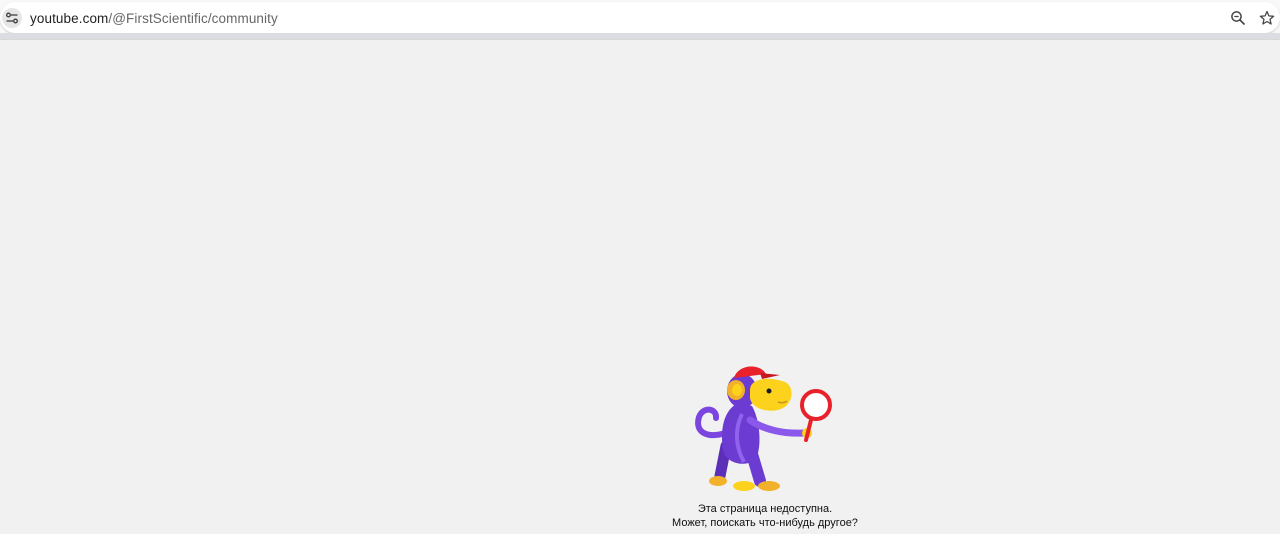 The height and width of the screenshot is (534, 1280). I want to click on zoom-icon, so click(1238, 18).